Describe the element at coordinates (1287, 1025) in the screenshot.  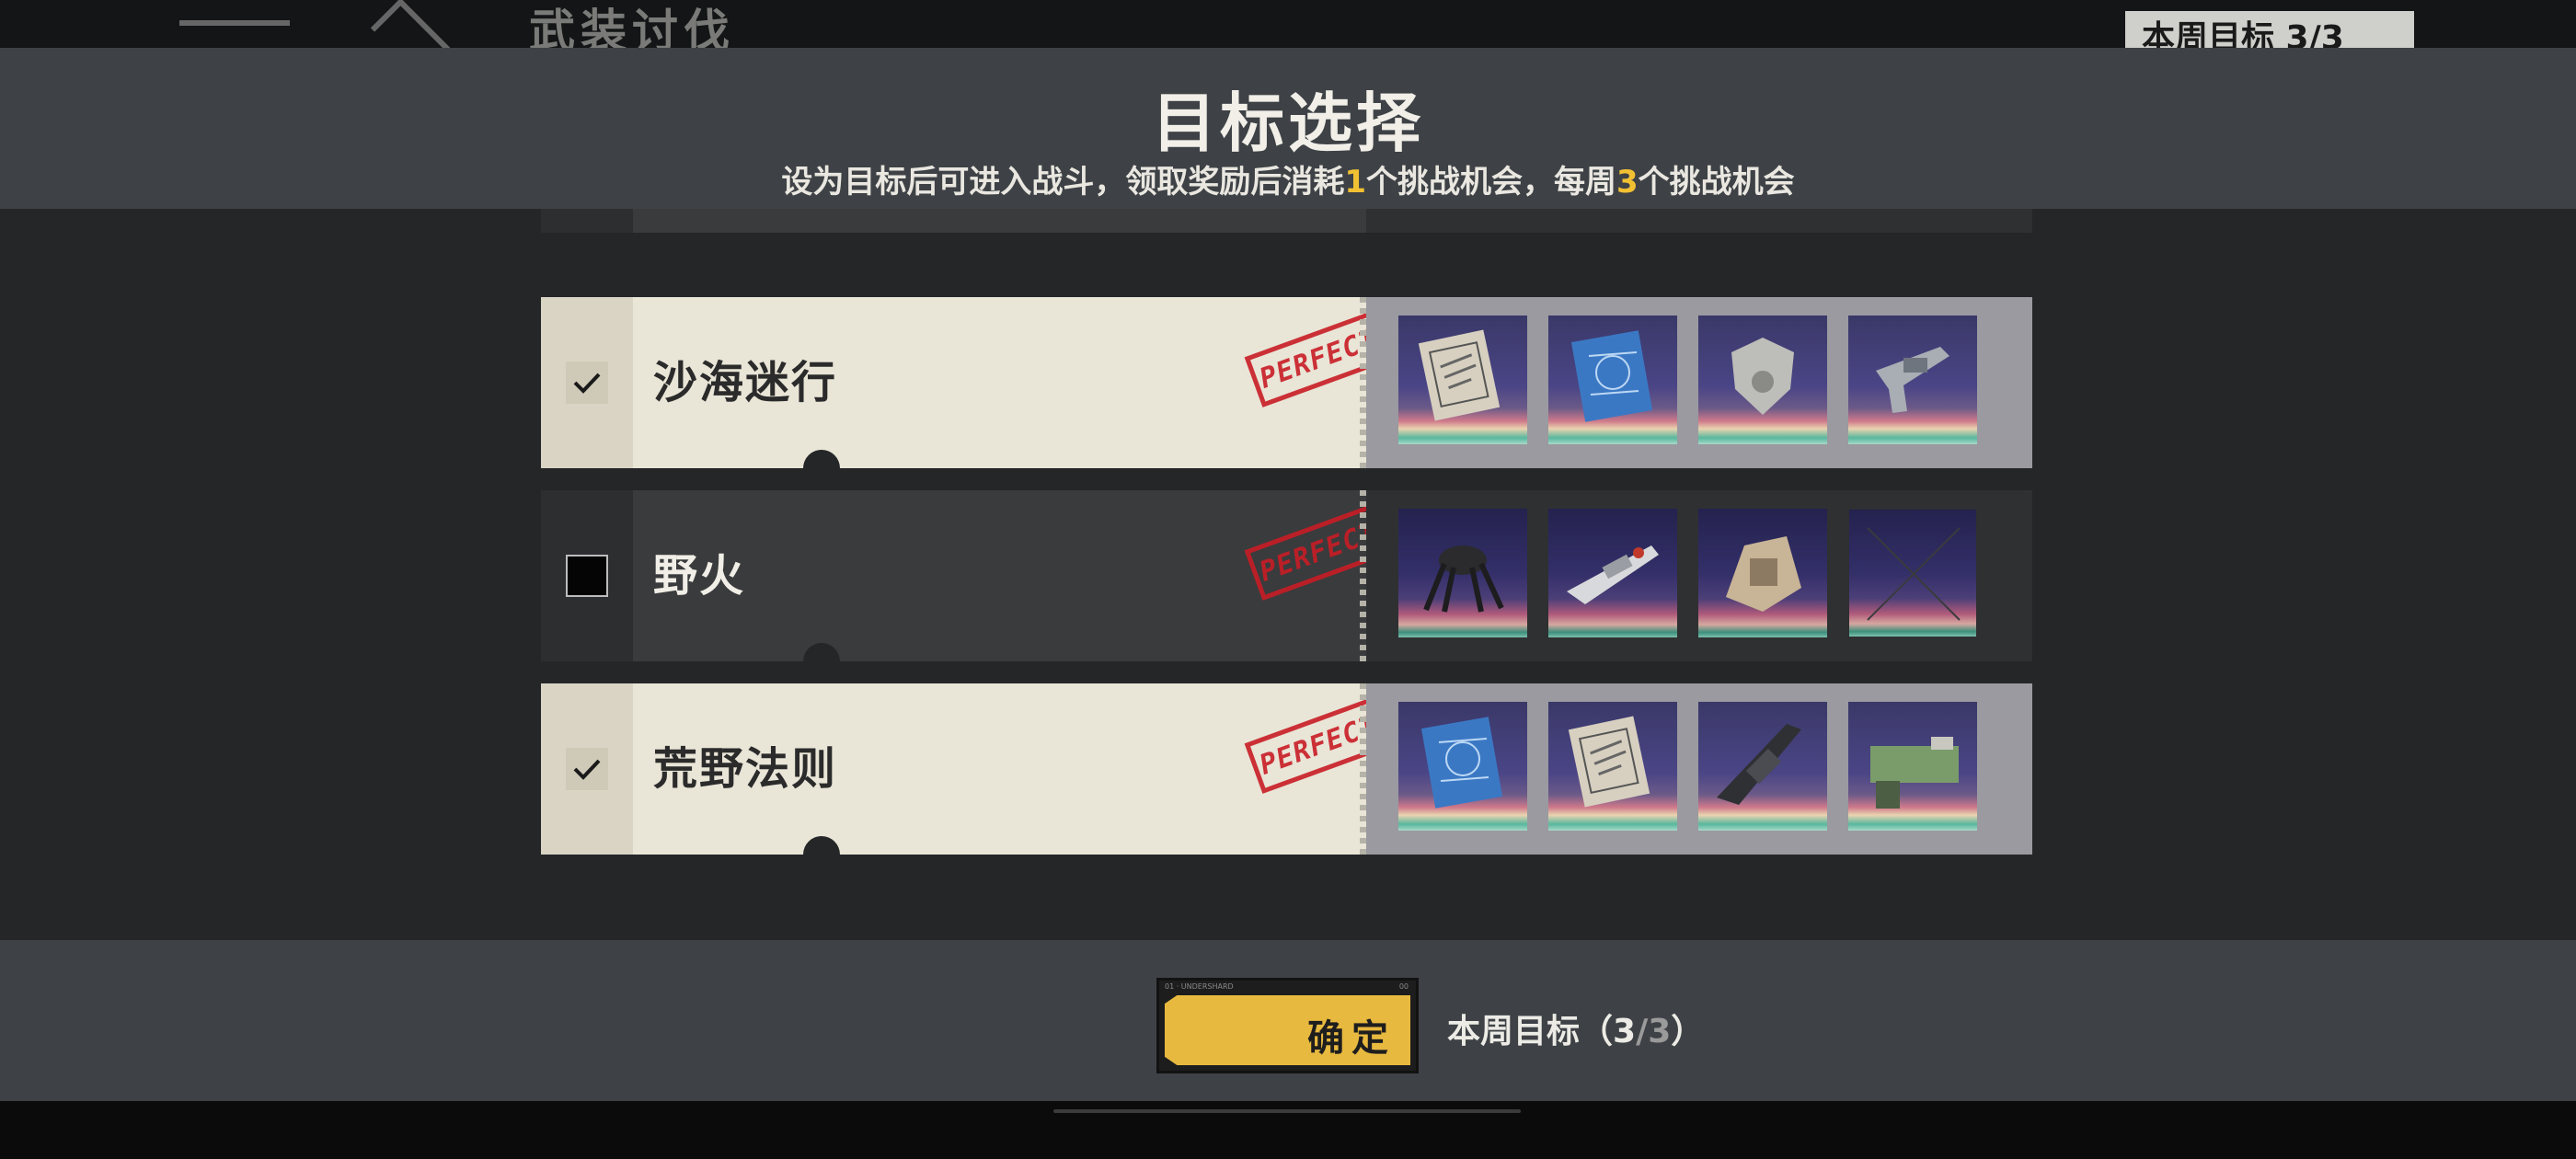
I see `confirm-button: 01 · UNDERSHARD 00 确定` at that location.